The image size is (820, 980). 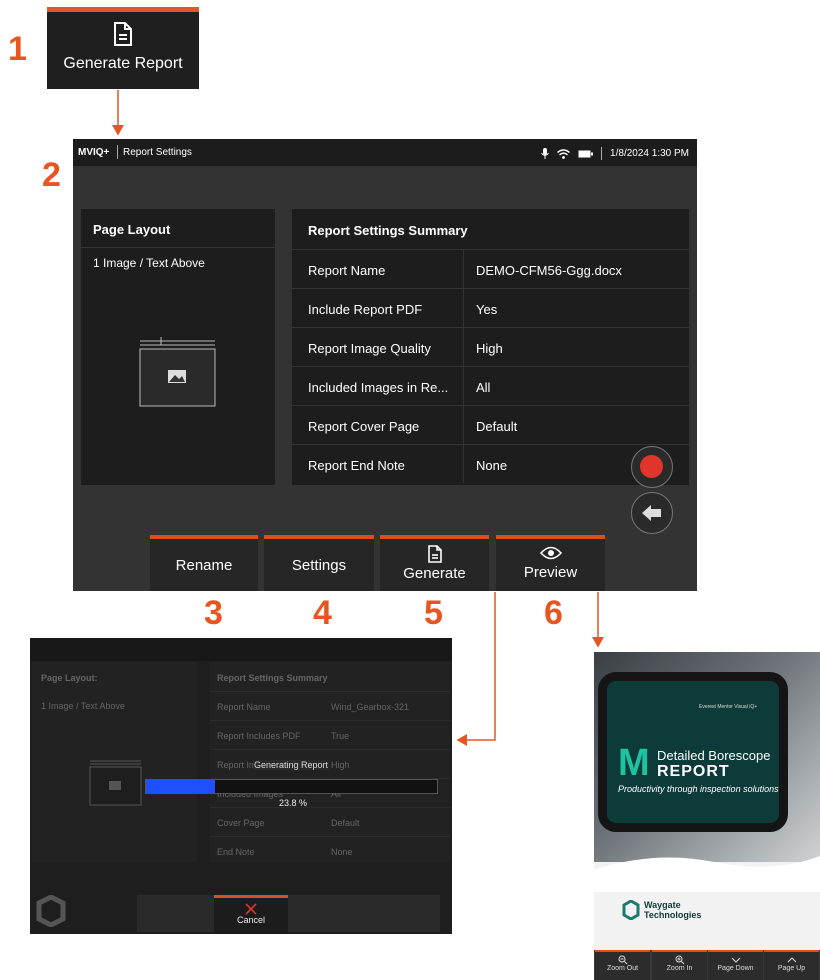 What do you see at coordinates (345, 823) in the screenshot?
I see `progress-row-value: Default` at bounding box center [345, 823].